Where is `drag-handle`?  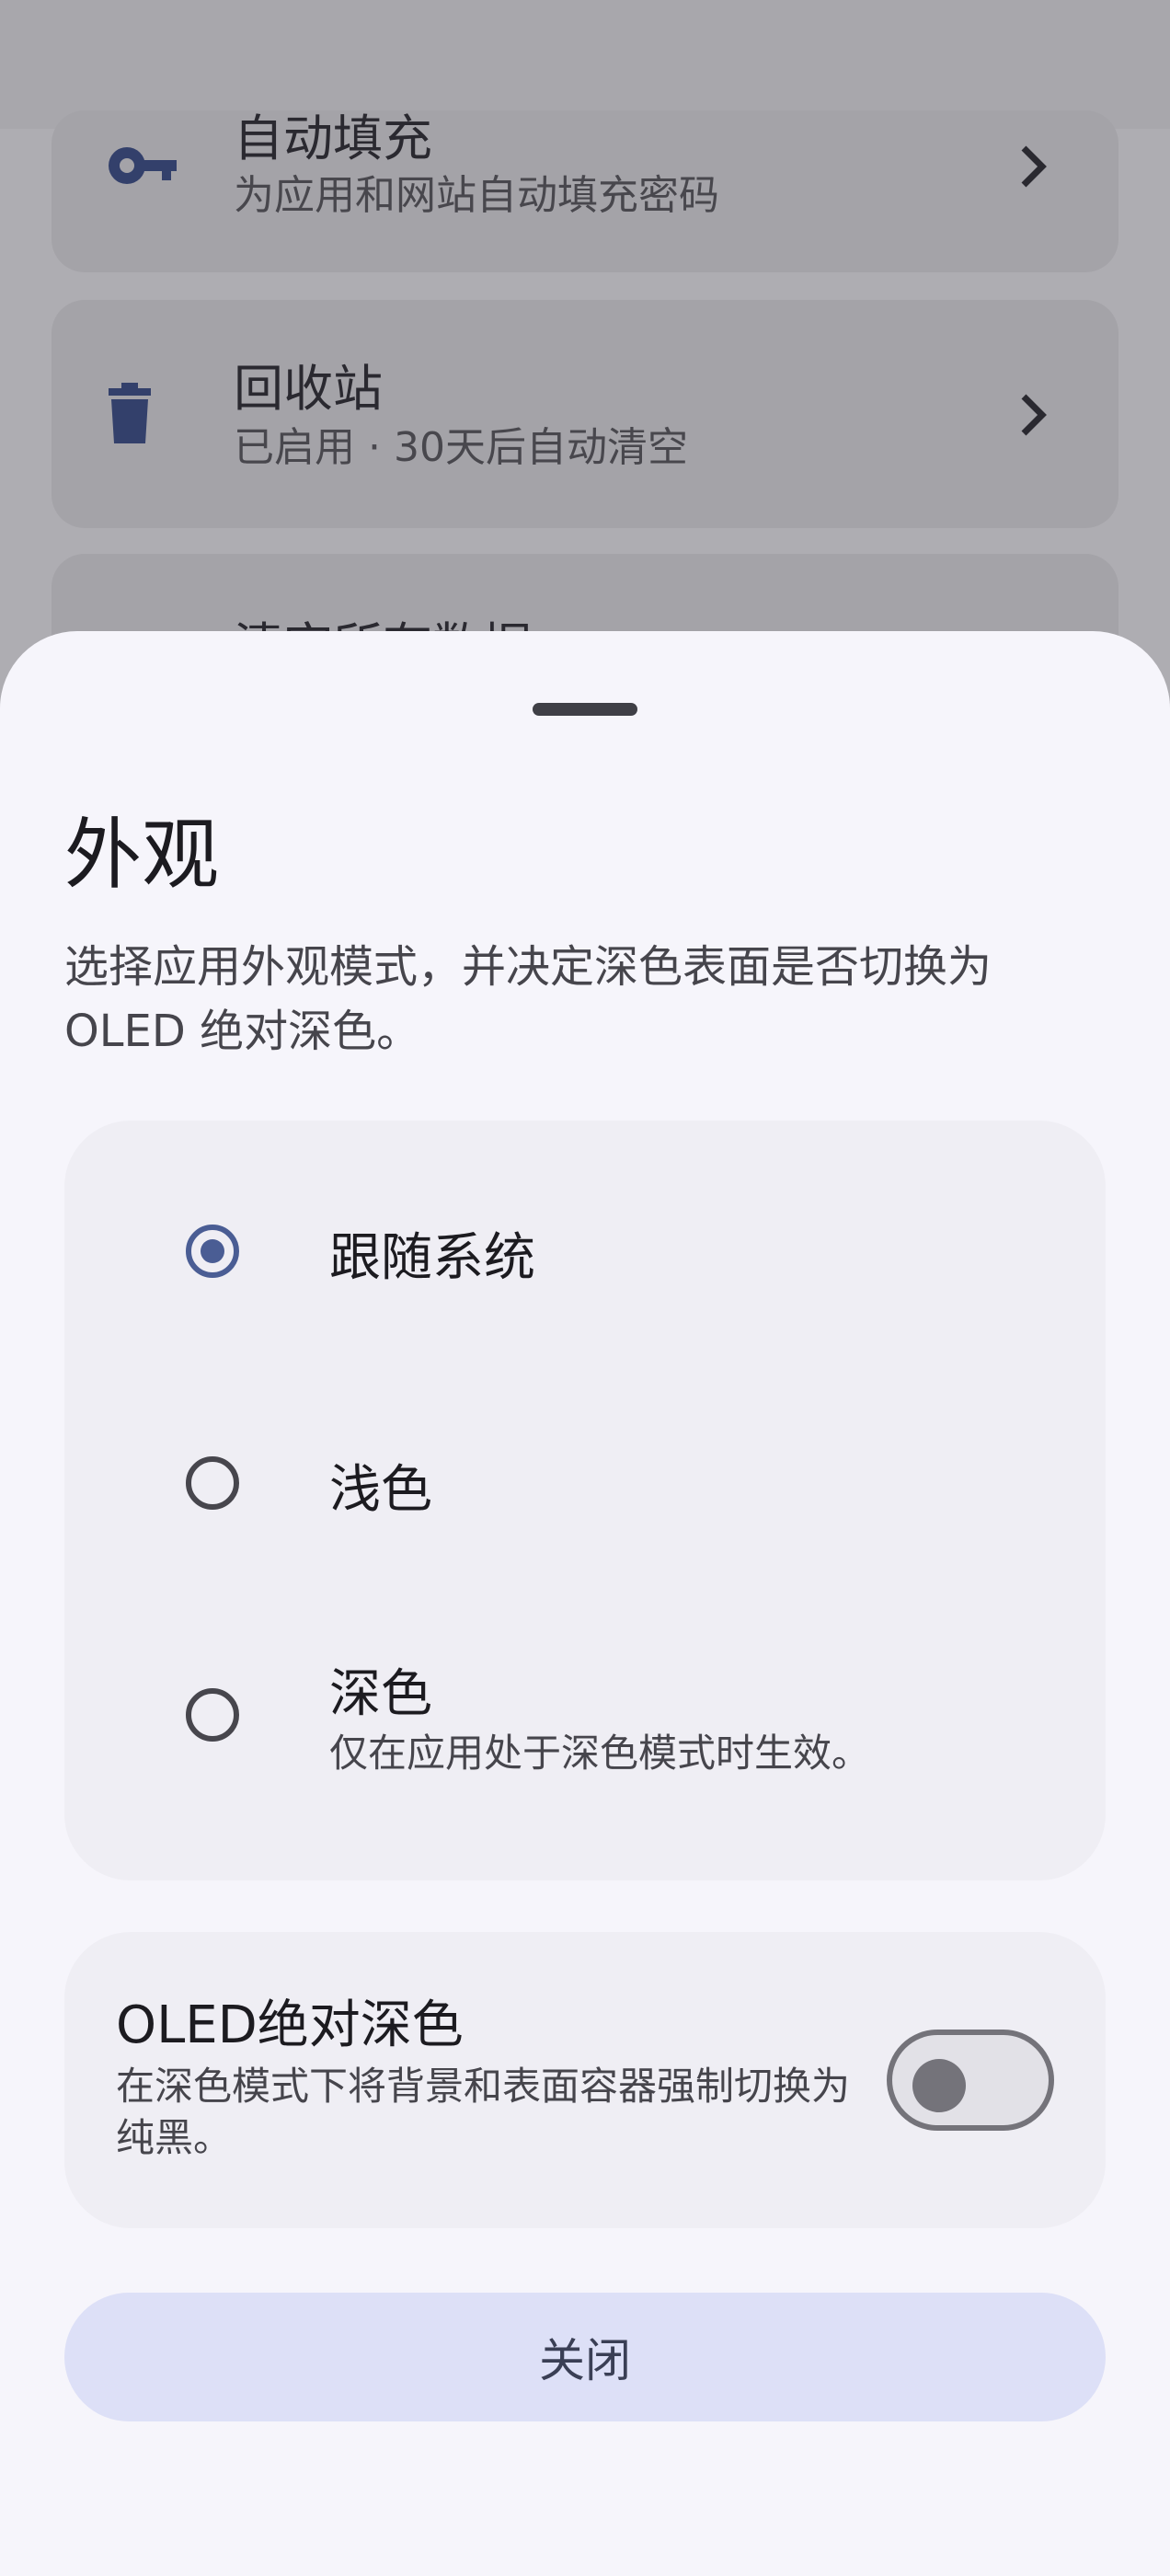
drag-handle is located at coordinates (585, 709).